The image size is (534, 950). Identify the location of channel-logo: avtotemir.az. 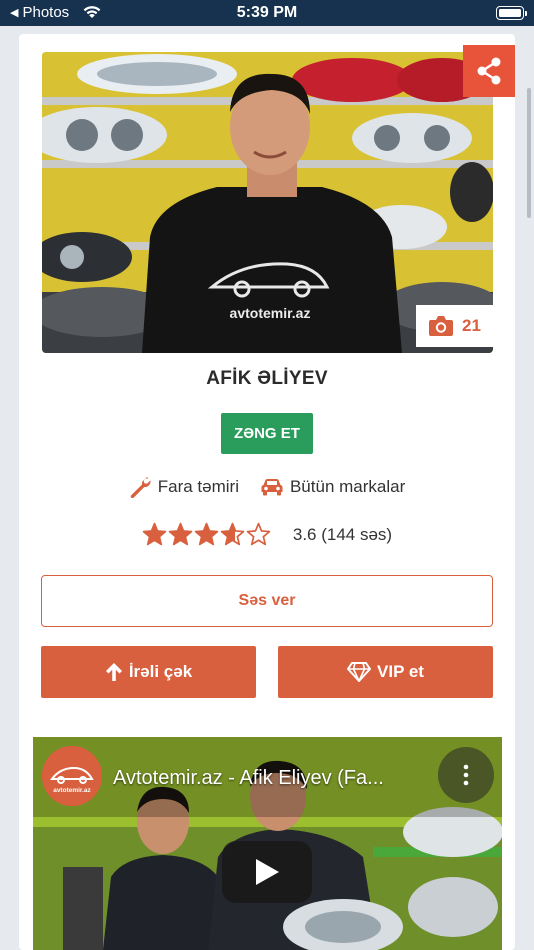
(72, 776).